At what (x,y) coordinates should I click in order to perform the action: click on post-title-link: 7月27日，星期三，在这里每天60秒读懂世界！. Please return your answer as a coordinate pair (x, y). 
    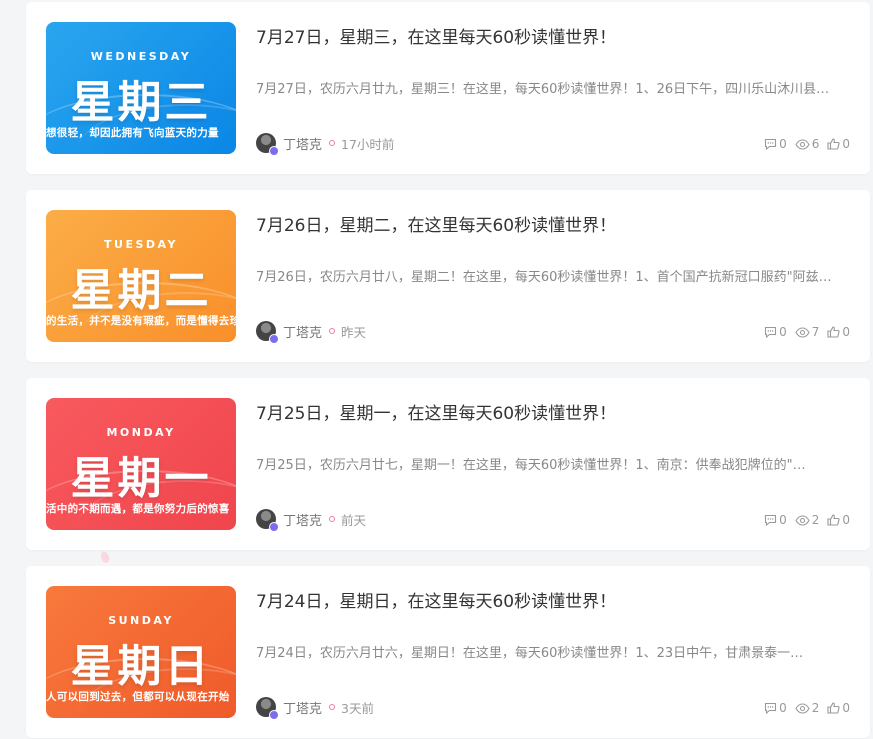
    Looking at the image, I should click on (551, 35).